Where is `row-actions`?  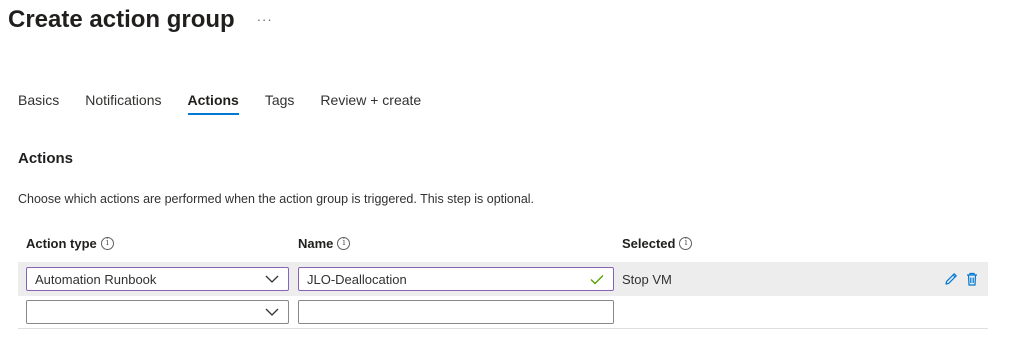 row-actions is located at coordinates (961, 278).